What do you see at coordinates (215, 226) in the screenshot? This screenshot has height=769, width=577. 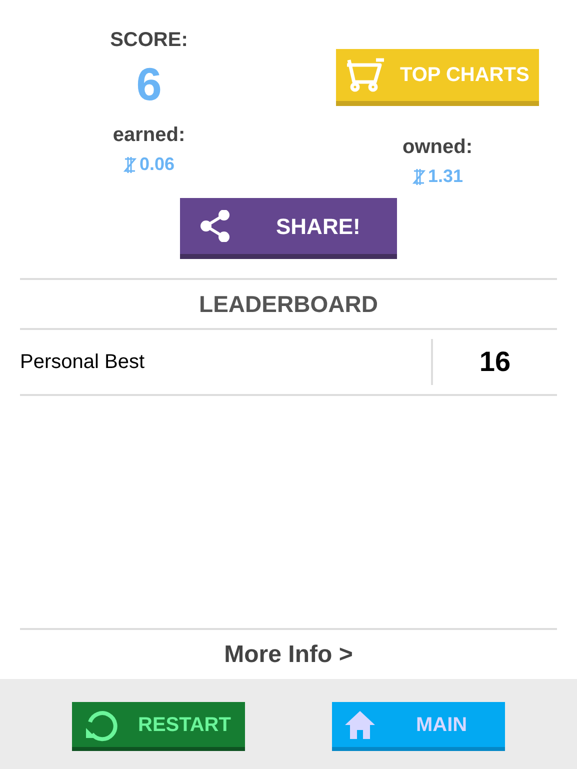 I see `share-icon` at bounding box center [215, 226].